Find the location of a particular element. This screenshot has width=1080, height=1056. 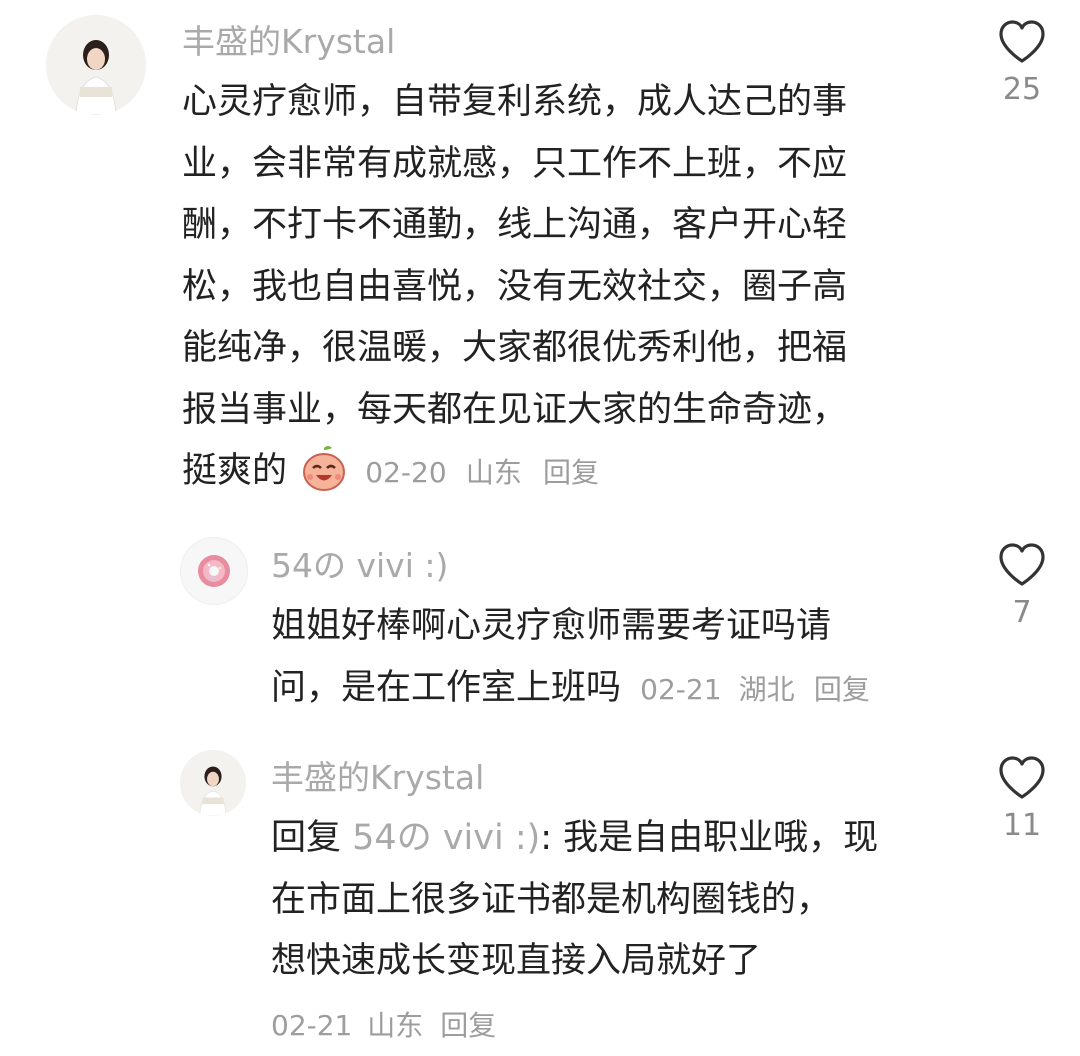

comment-line: 报当事业，每天都在见证大家的生命奇迹， is located at coordinates (515, 409).